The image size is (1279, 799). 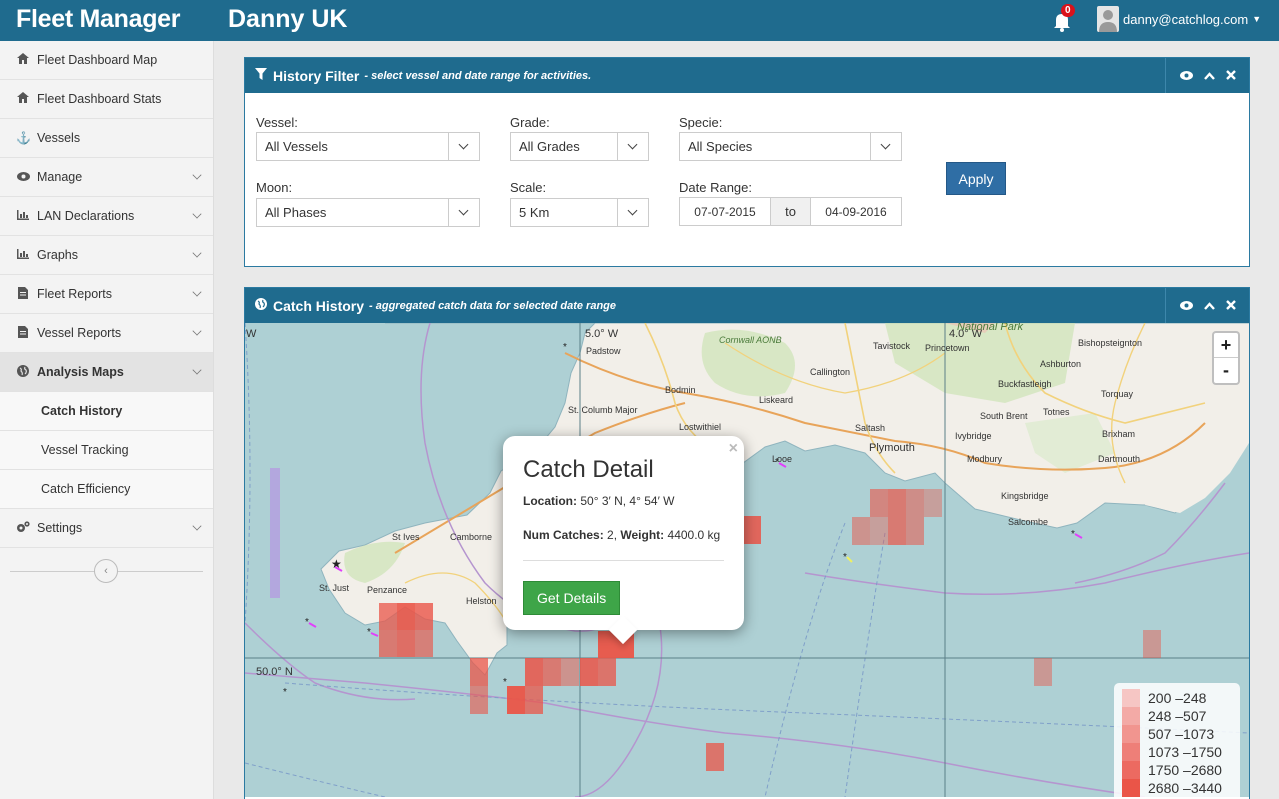 I want to click on popup-location: Location: 50° 3′ N, 4° 54′ W, so click(x=623, y=501).